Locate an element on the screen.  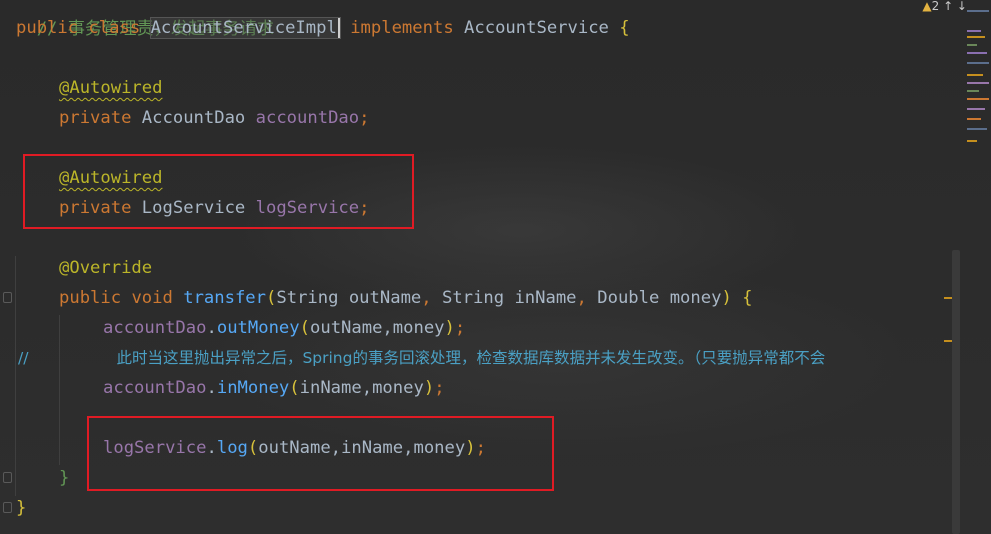
keyword: class is located at coordinates (114, 28).